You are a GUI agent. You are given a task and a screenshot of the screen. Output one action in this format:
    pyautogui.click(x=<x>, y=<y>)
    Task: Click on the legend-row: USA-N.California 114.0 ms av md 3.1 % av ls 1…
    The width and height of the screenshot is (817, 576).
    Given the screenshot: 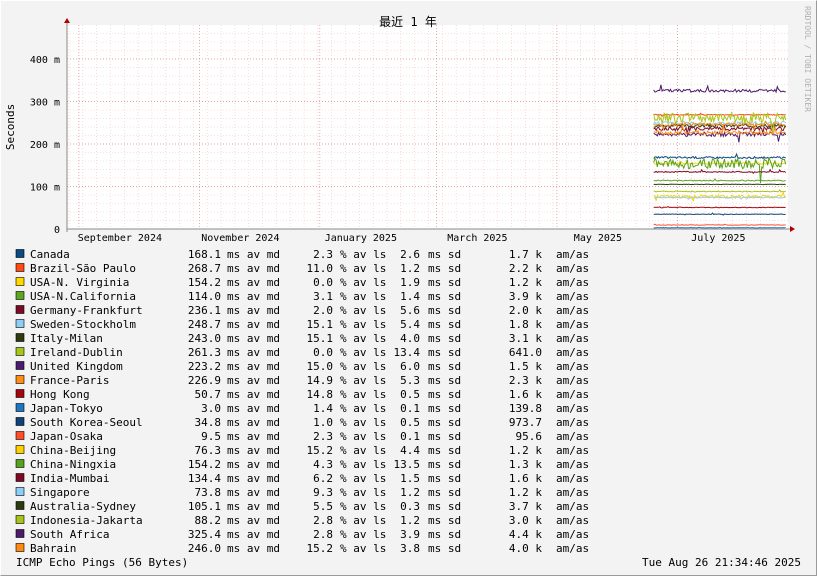 What is the action you would take?
    pyautogui.click(x=302, y=296)
    